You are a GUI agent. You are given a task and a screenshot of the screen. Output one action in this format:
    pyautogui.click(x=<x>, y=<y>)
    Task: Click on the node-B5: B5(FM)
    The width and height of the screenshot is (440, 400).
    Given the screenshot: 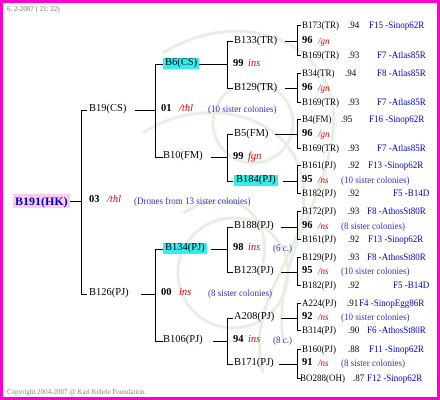 What is the action you would take?
    pyautogui.click(x=251, y=134)
    